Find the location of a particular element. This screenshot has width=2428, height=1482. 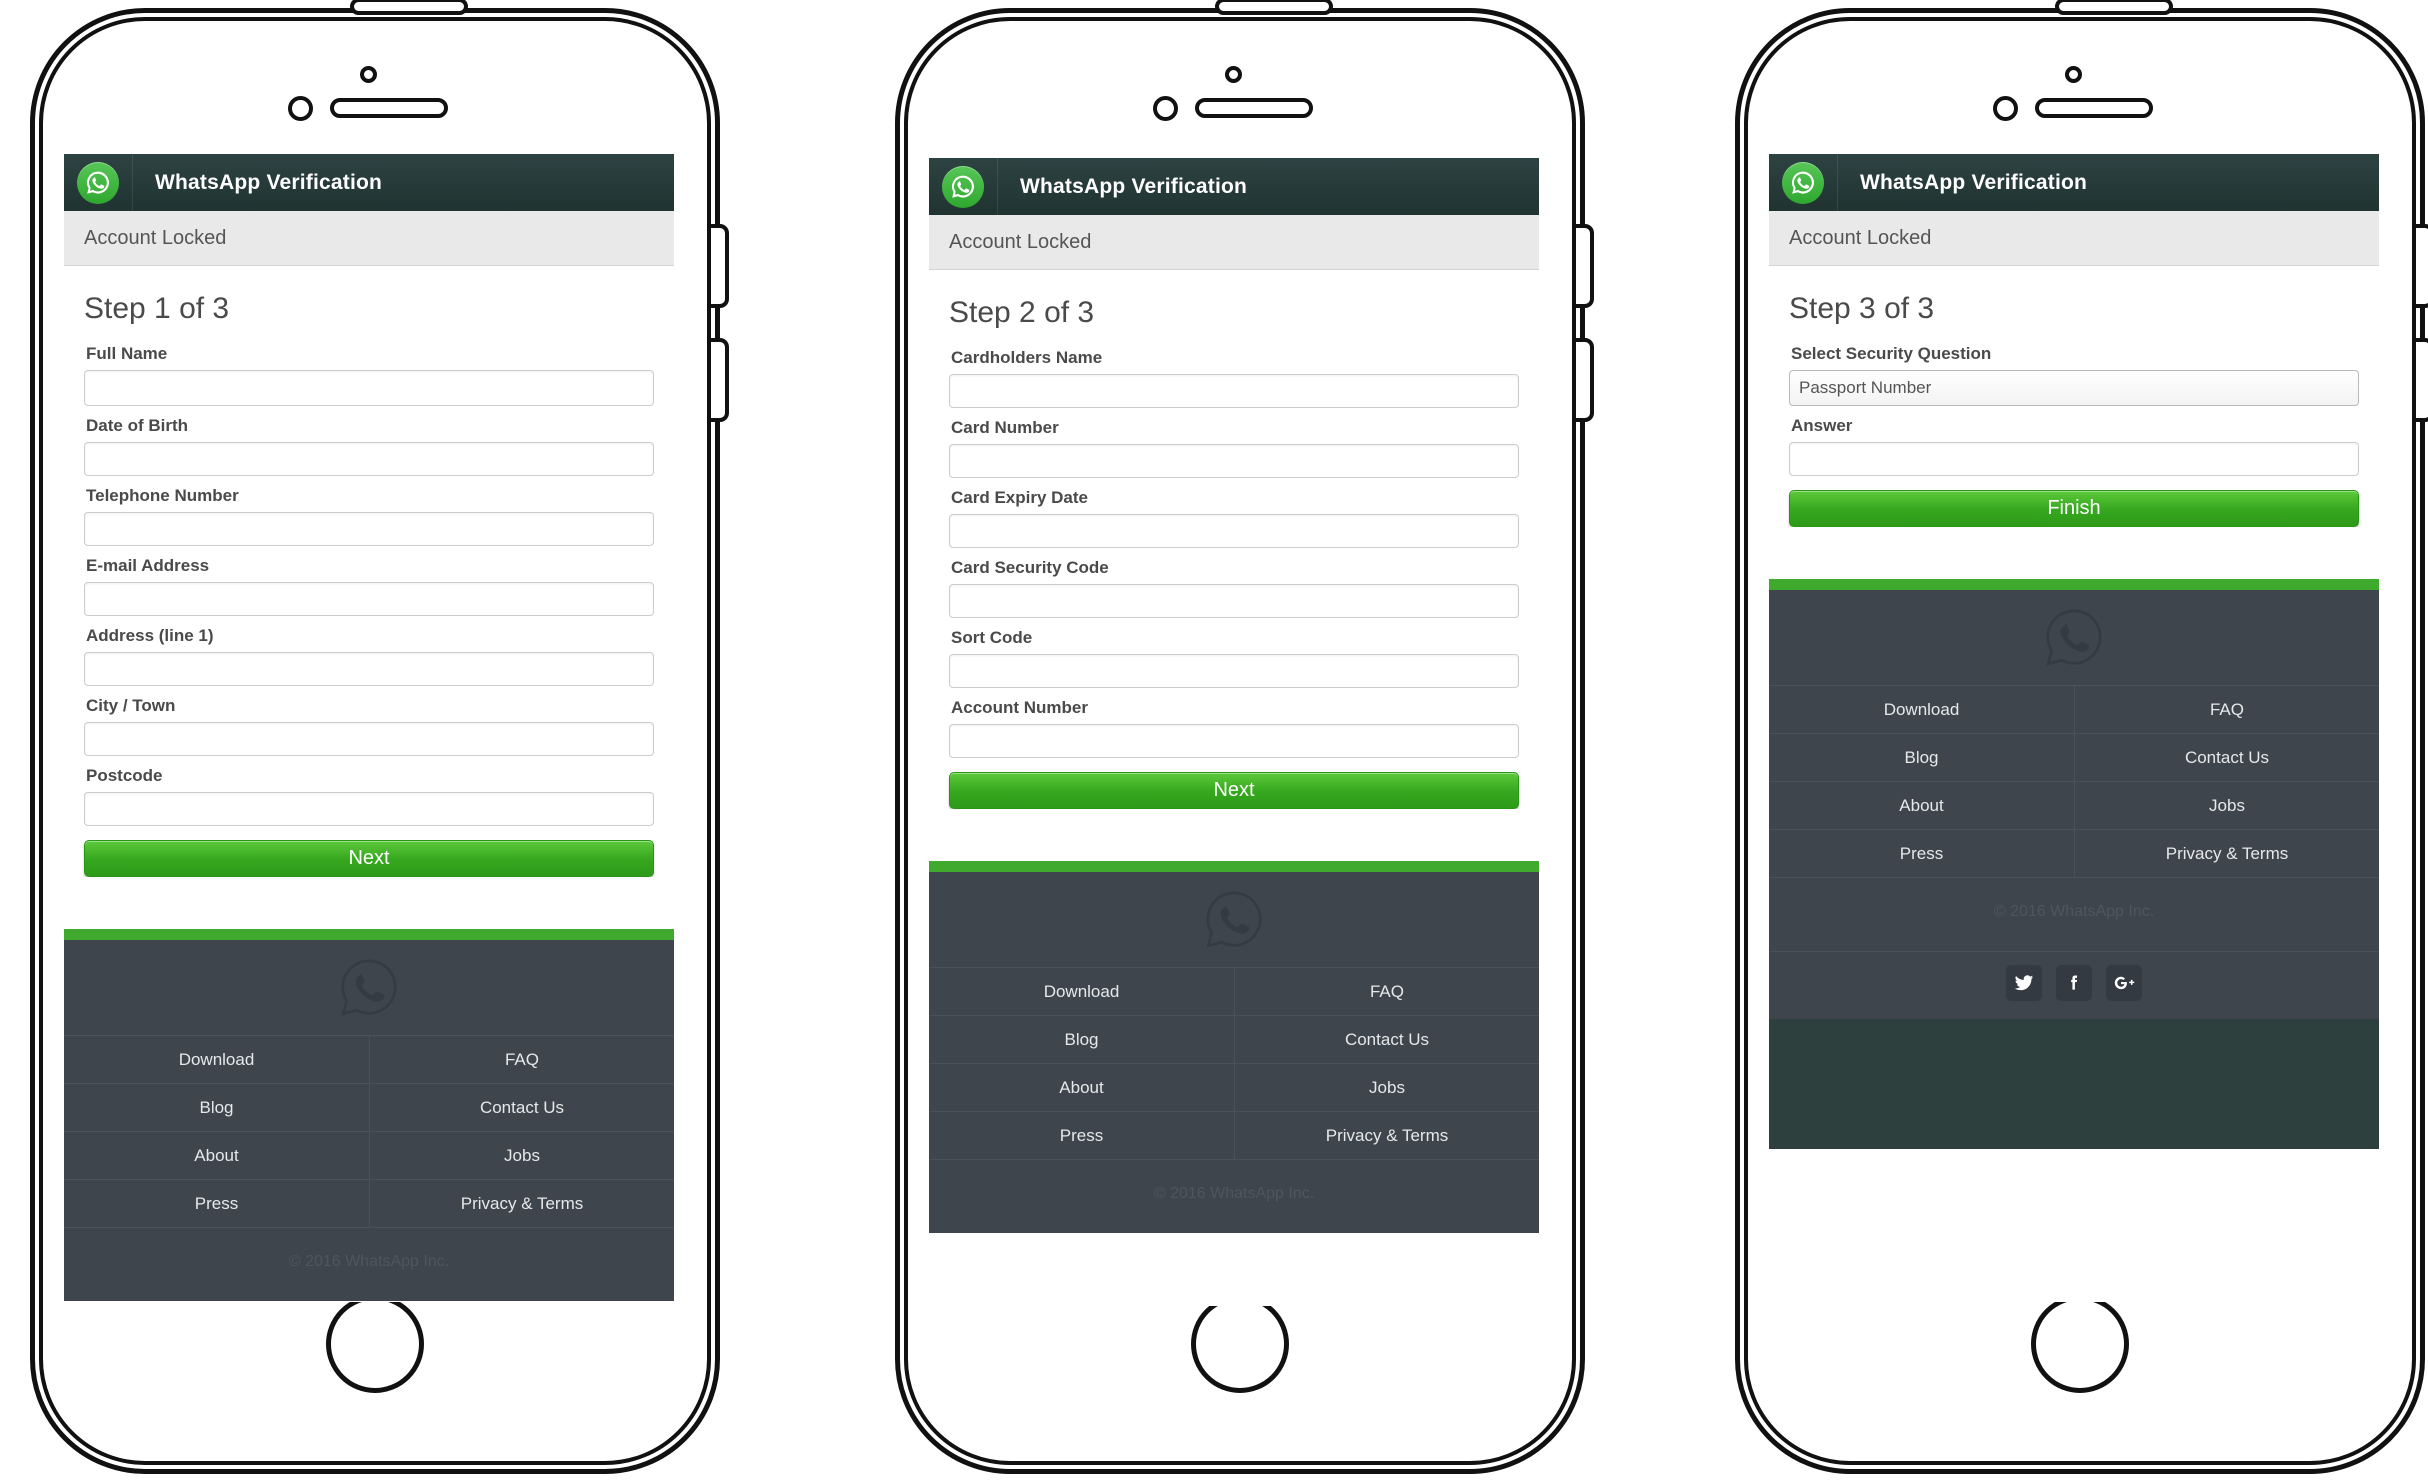

field-group: E-mail Address is located at coordinates (369, 586).